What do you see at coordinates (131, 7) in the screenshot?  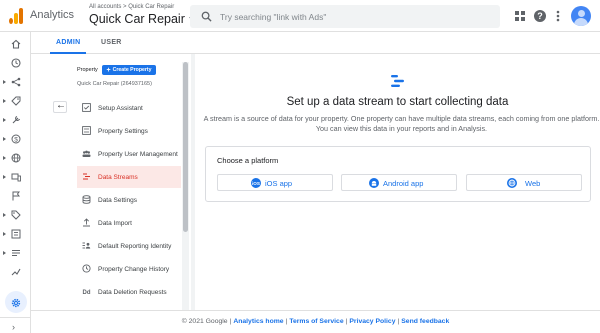 I see `breadcrumb: All accounts > Quick Car Repair` at bounding box center [131, 7].